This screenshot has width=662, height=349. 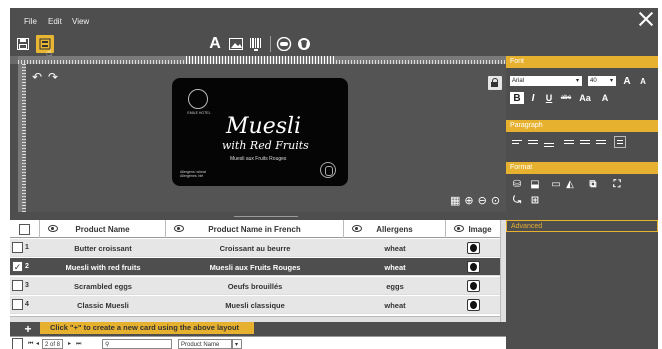 What do you see at coordinates (255, 229) in the screenshot?
I see `column-product-name-fr: Product Name in French` at bounding box center [255, 229].